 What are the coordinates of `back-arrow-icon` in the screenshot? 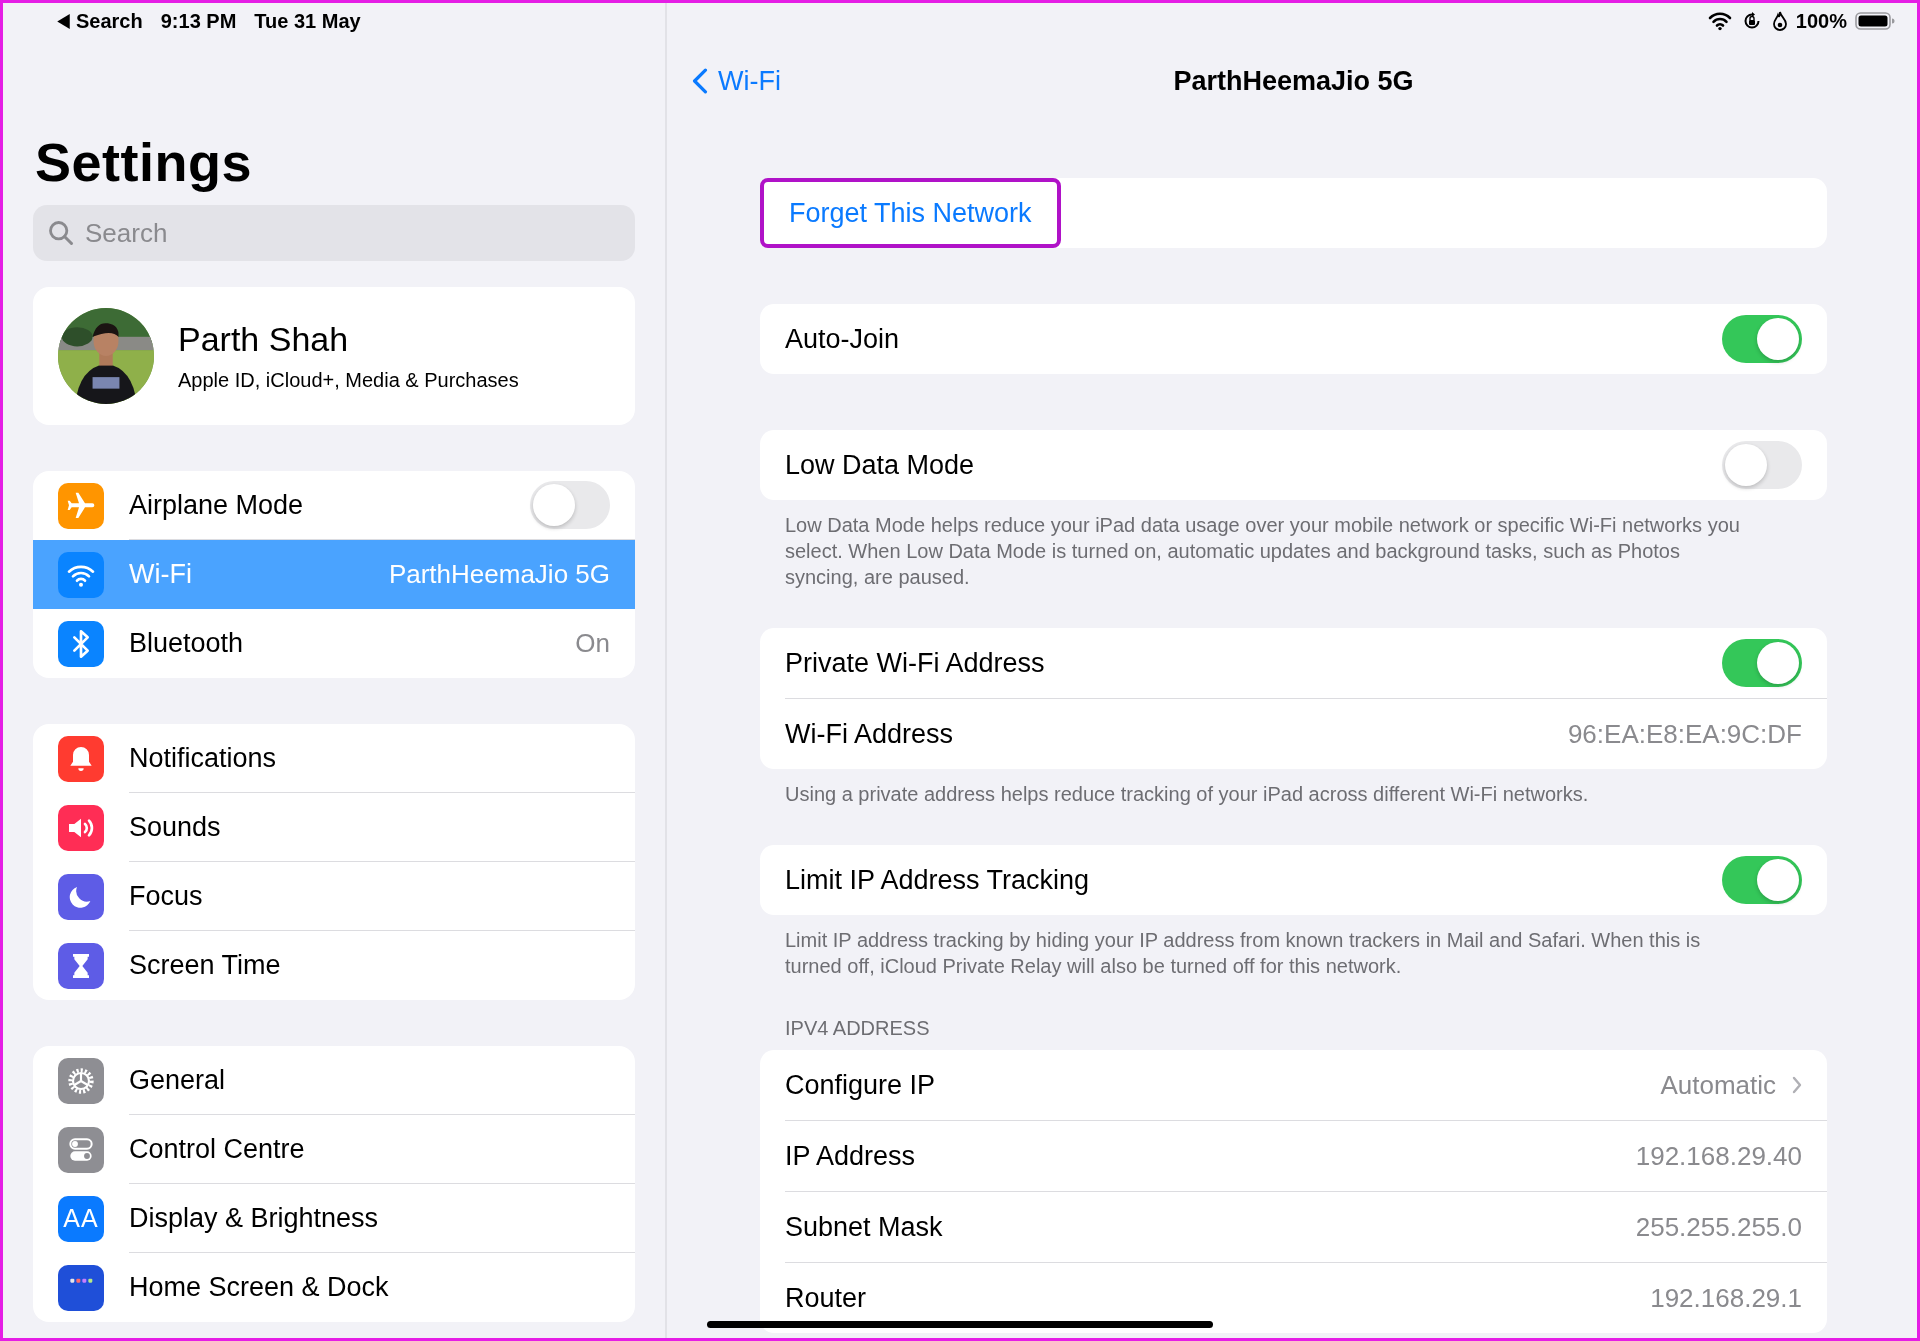 It's located at (63, 21).